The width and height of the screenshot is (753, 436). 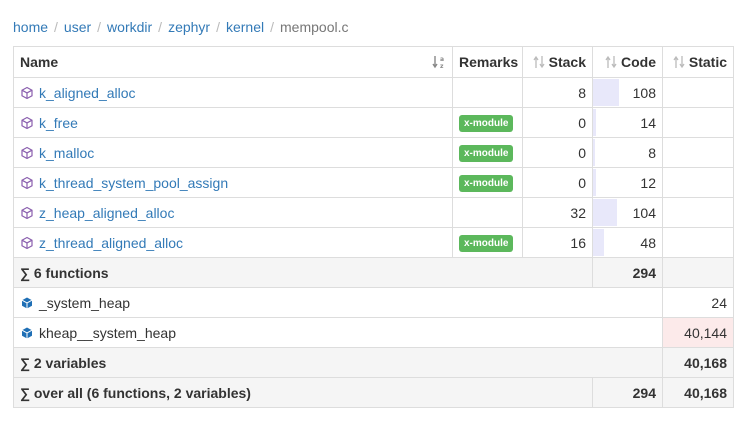 I want to click on static-cell: 24, so click(x=698, y=302).